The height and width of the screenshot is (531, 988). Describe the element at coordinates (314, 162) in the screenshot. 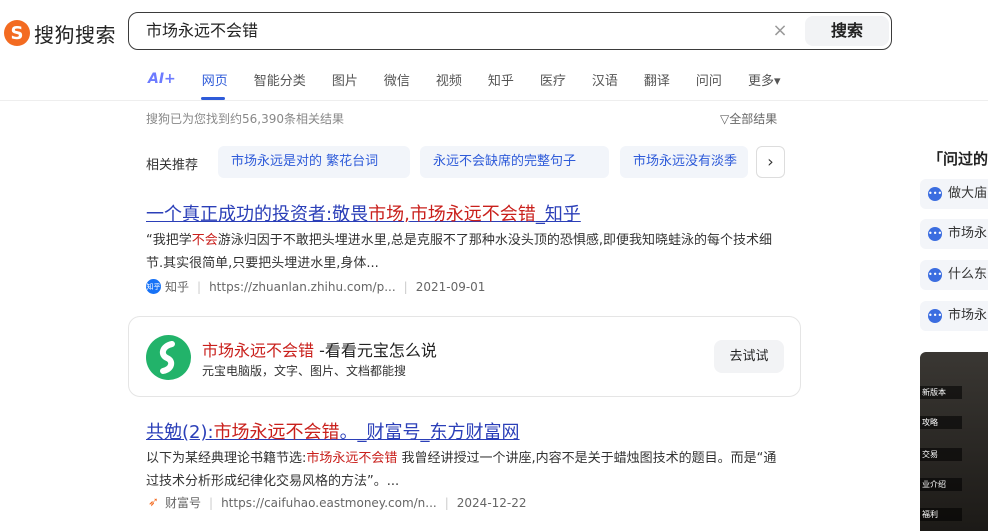

I see `related-chip: 市场永远是对的 繁花台词` at that location.